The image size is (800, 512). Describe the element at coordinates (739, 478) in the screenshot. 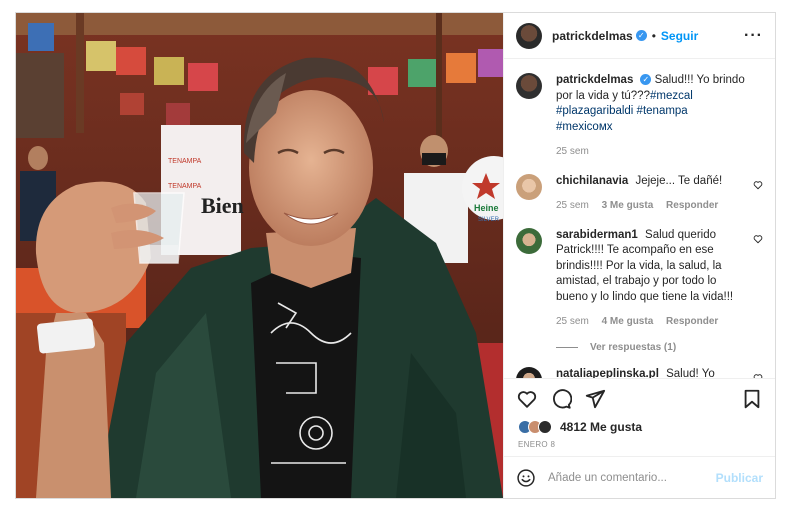

I see `publish-button: Publicar` at that location.